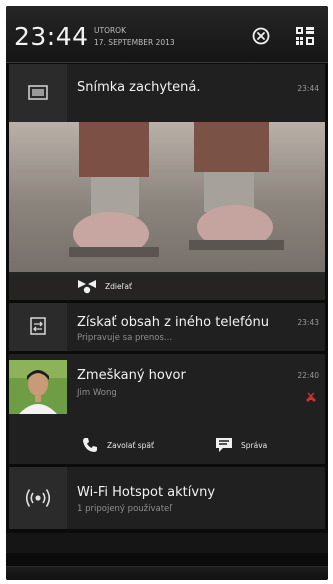 This screenshot has width=333, height=584. Describe the element at coordinates (51, 36) in the screenshot. I see `clock: 23:44` at that location.